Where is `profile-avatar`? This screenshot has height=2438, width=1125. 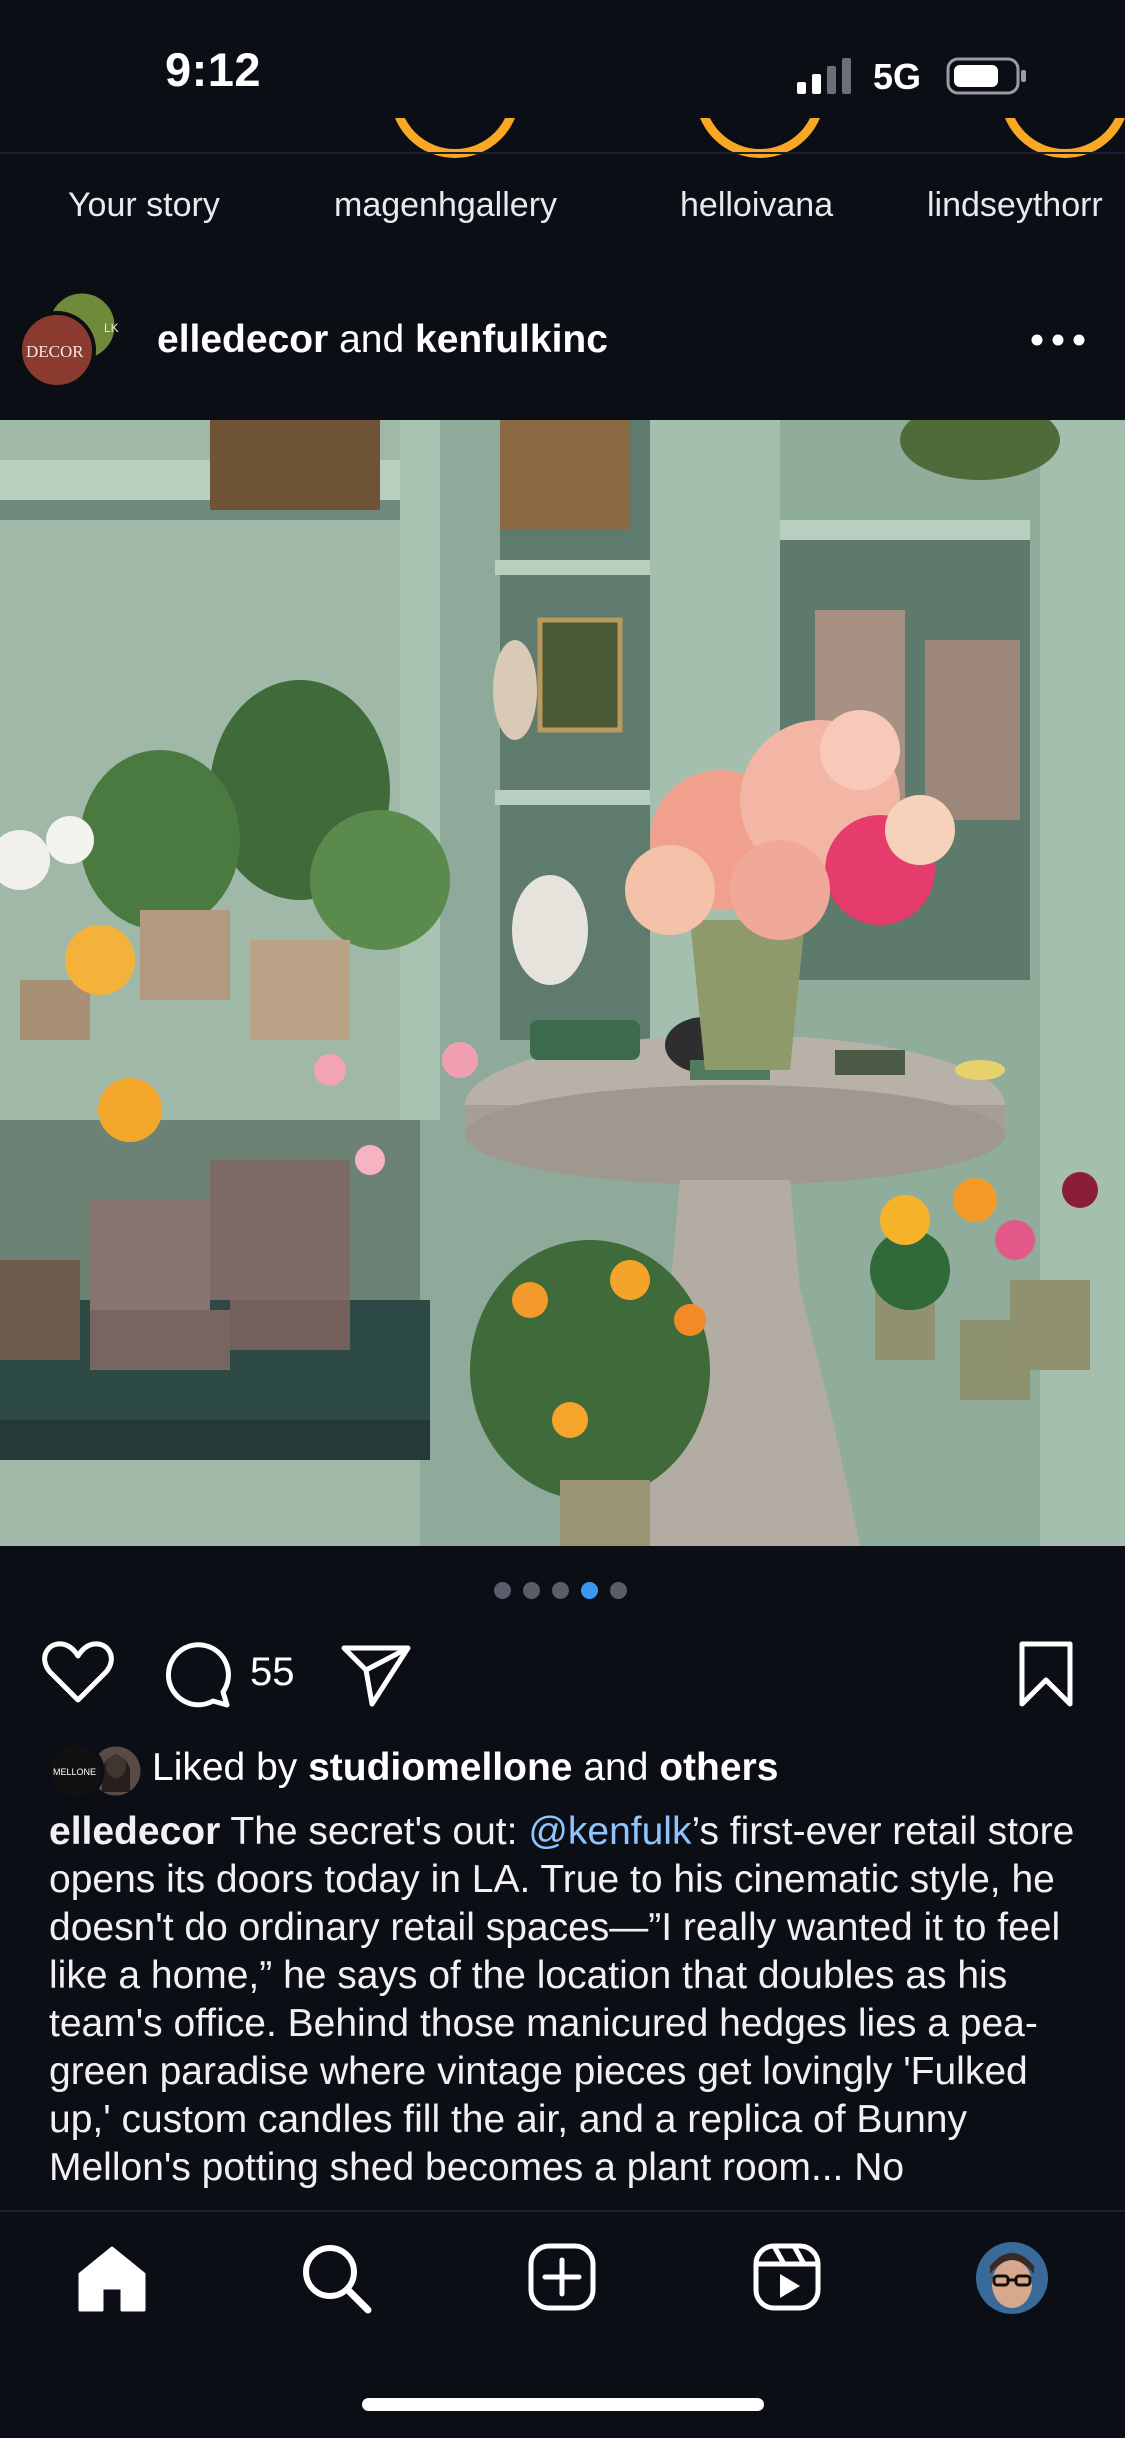 profile-avatar is located at coordinates (1012, 2278).